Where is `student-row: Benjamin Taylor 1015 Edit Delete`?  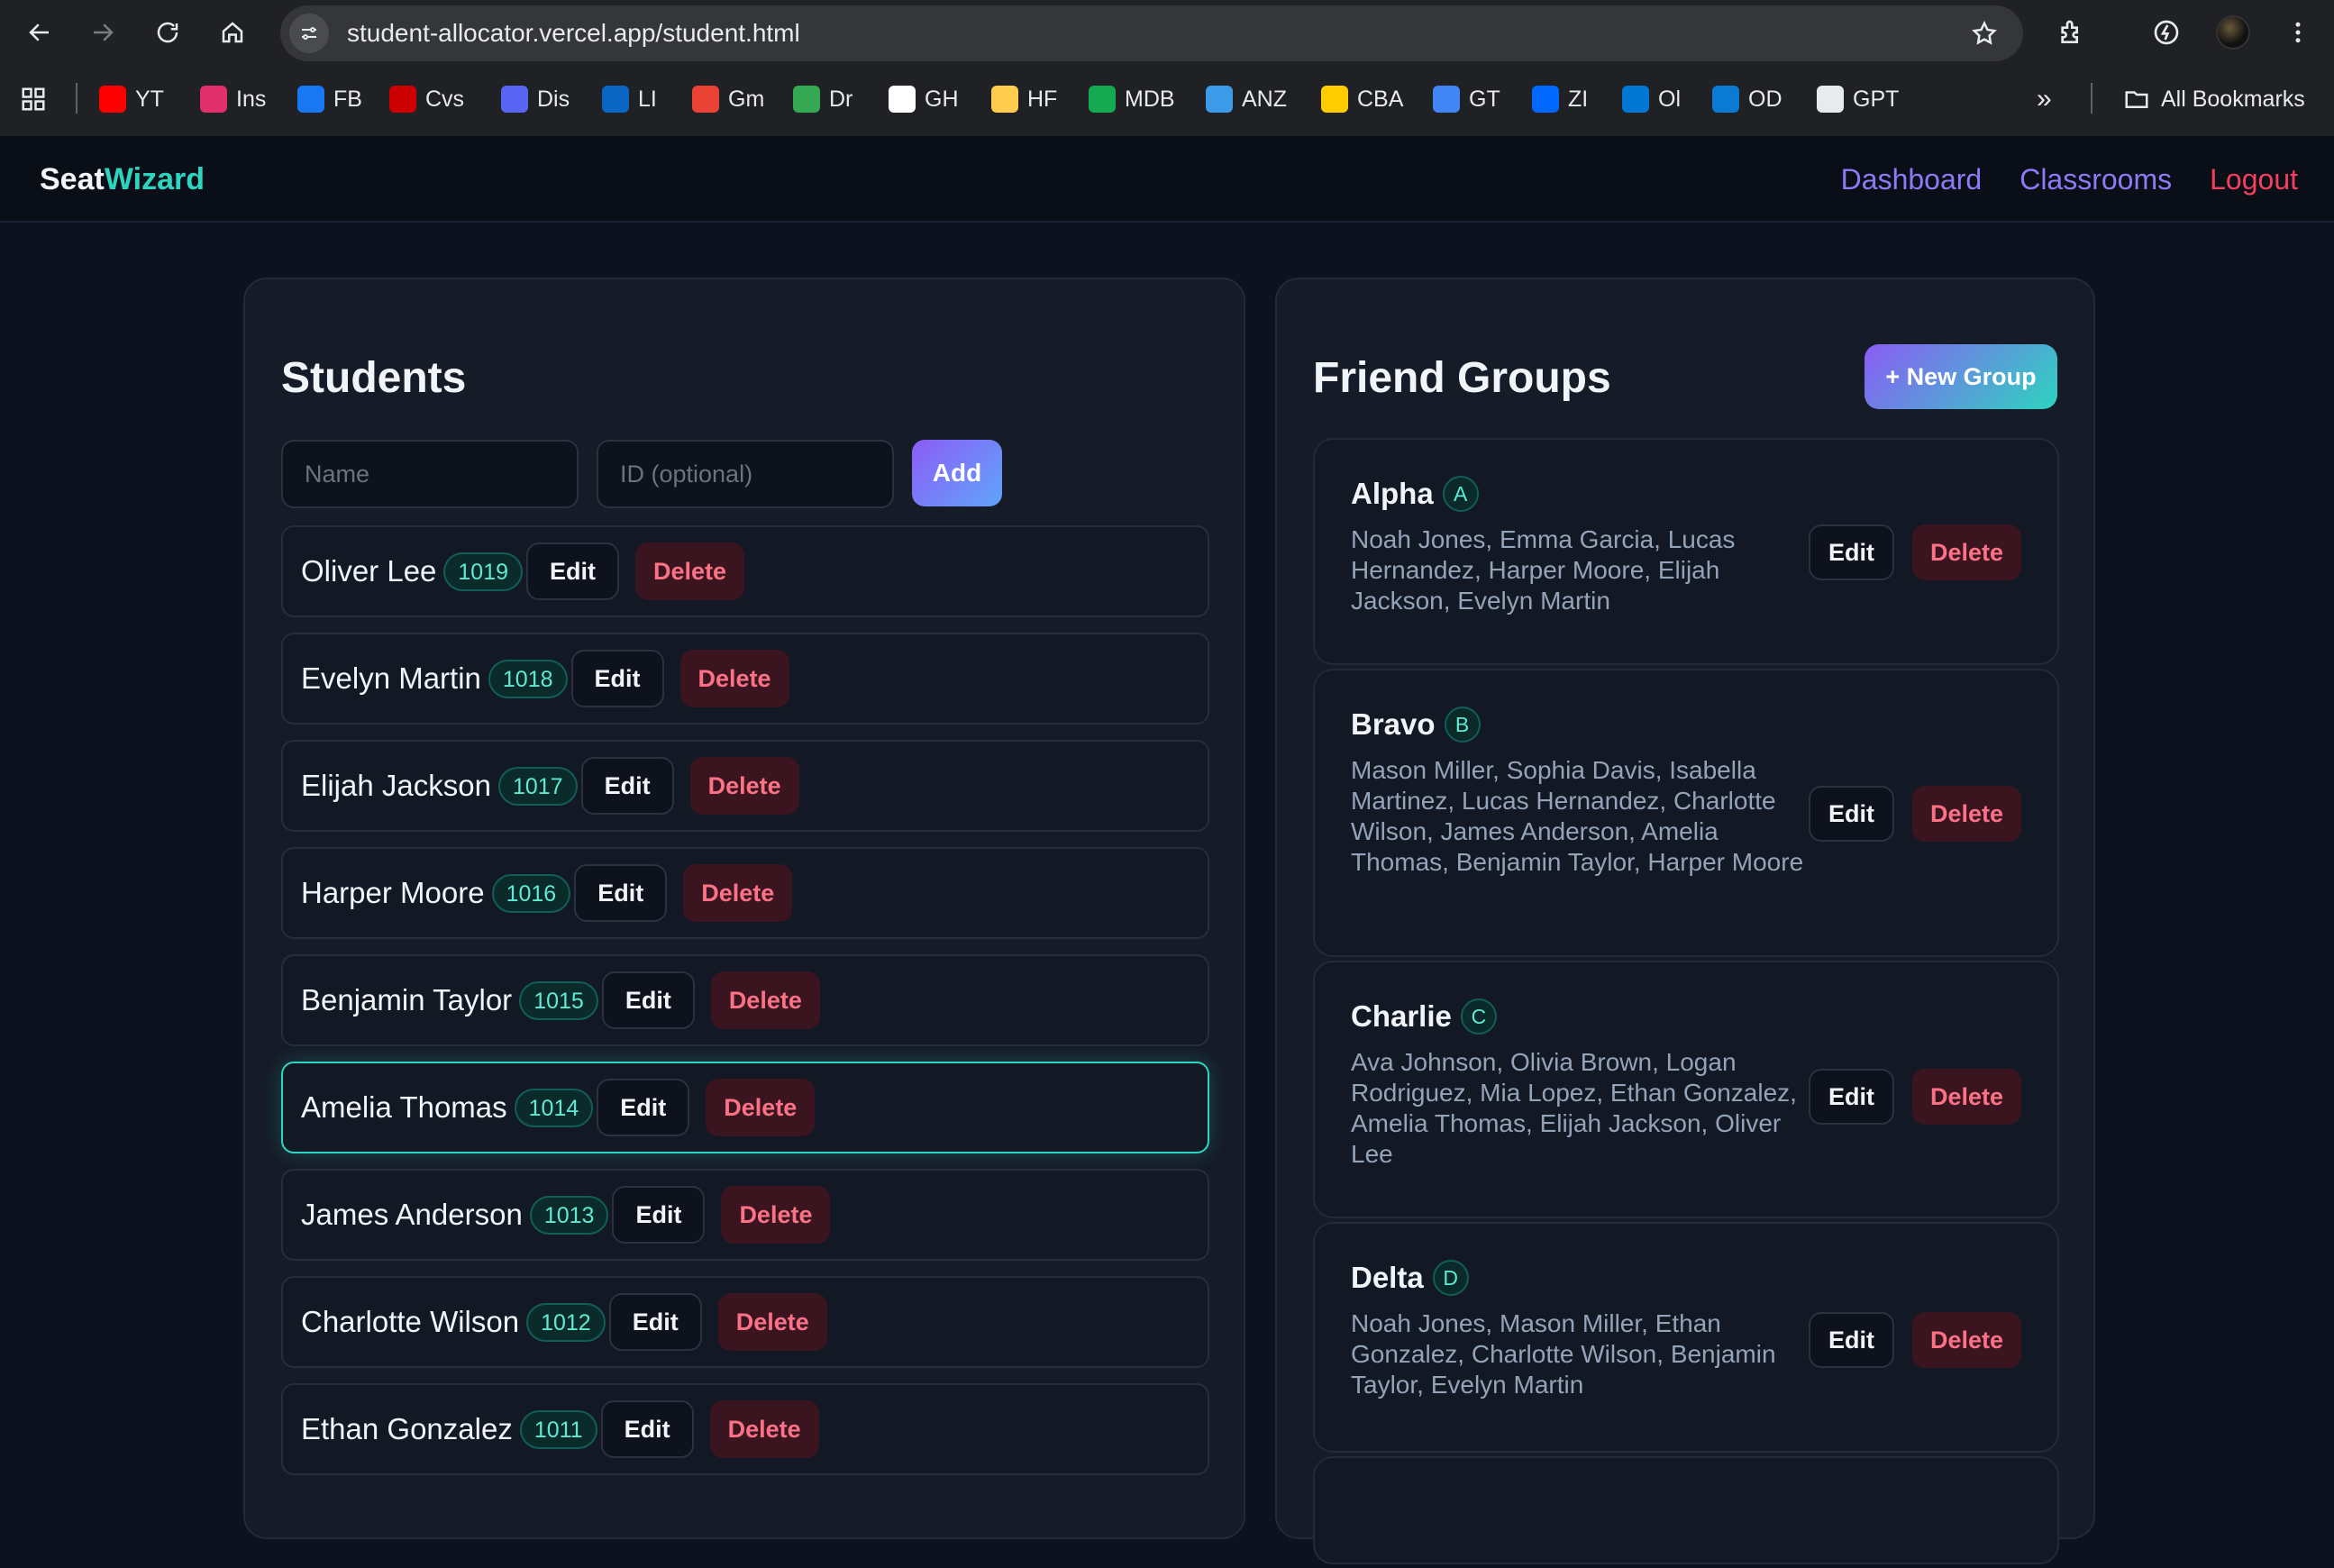 student-row: Benjamin Taylor 1015 Edit Delete is located at coordinates (745, 1000).